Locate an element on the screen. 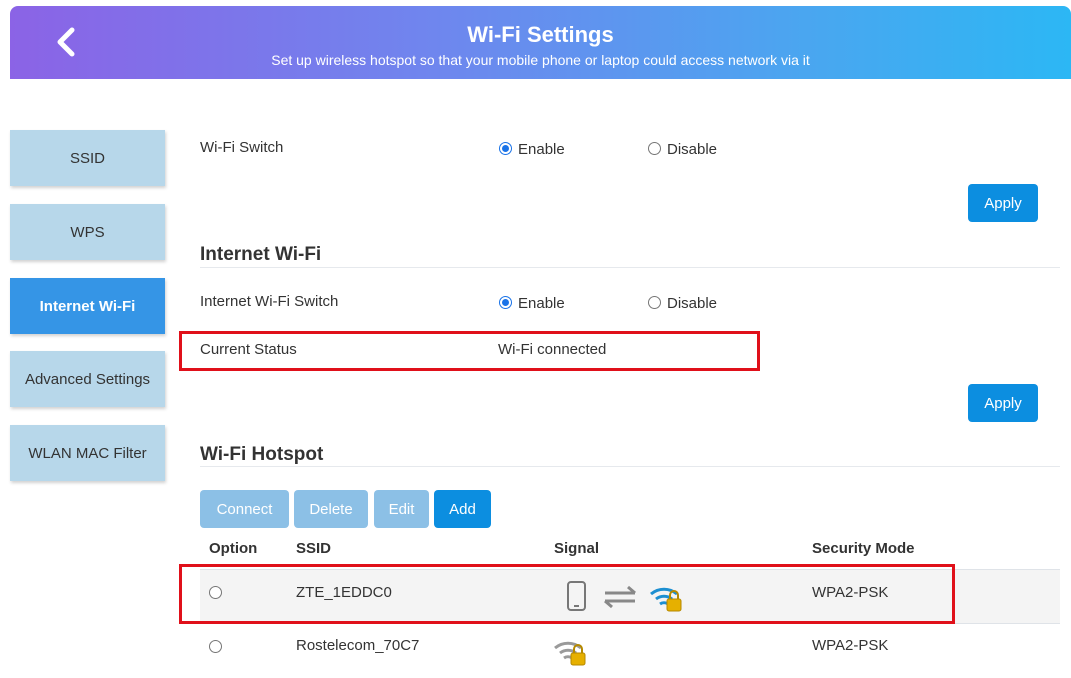 This screenshot has width=1071, height=678. sidebar-item-wlan-mac-filter: WLAN MAC Filter is located at coordinates (87, 453).